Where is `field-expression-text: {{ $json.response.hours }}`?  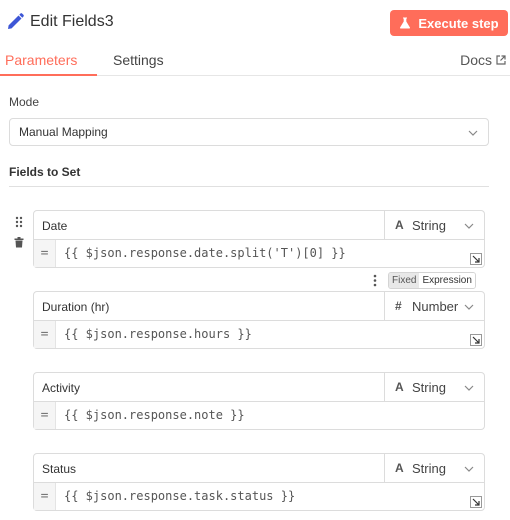 field-expression-text: {{ $json.response.hours }} is located at coordinates (158, 334).